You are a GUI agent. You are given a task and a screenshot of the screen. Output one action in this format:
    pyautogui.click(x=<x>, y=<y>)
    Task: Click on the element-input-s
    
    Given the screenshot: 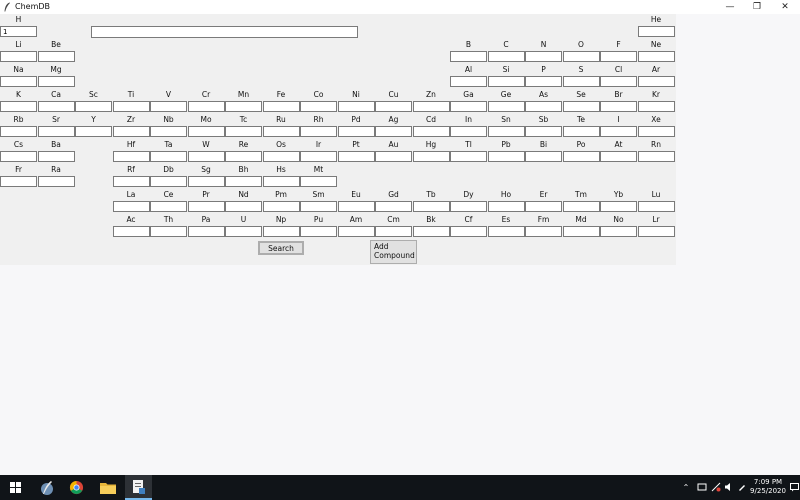 What is the action you would take?
    pyautogui.click(x=581, y=81)
    